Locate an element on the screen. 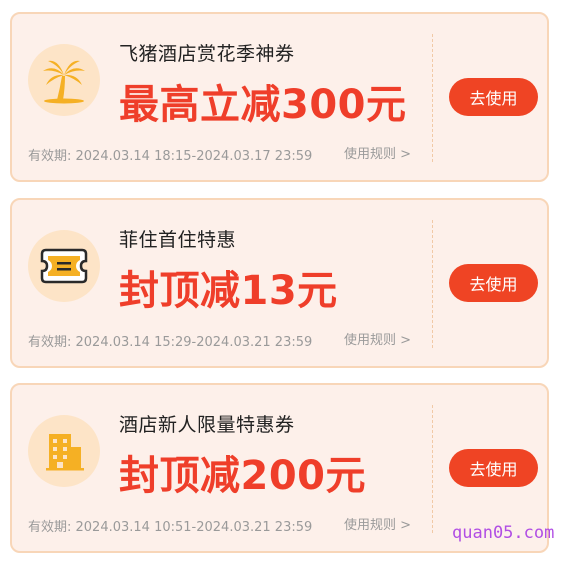 This screenshot has width=567, height=569. coupon-validity: 有效期: 2024.03.14 15:29-2024.03.21 23:59 is located at coordinates (170, 342).